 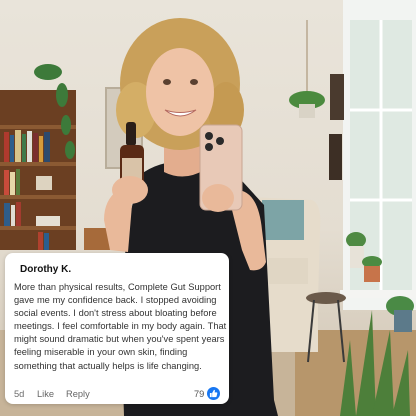 What do you see at coordinates (45, 394) in the screenshot?
I see `like-button: Like` at bounding box center [45, 394].